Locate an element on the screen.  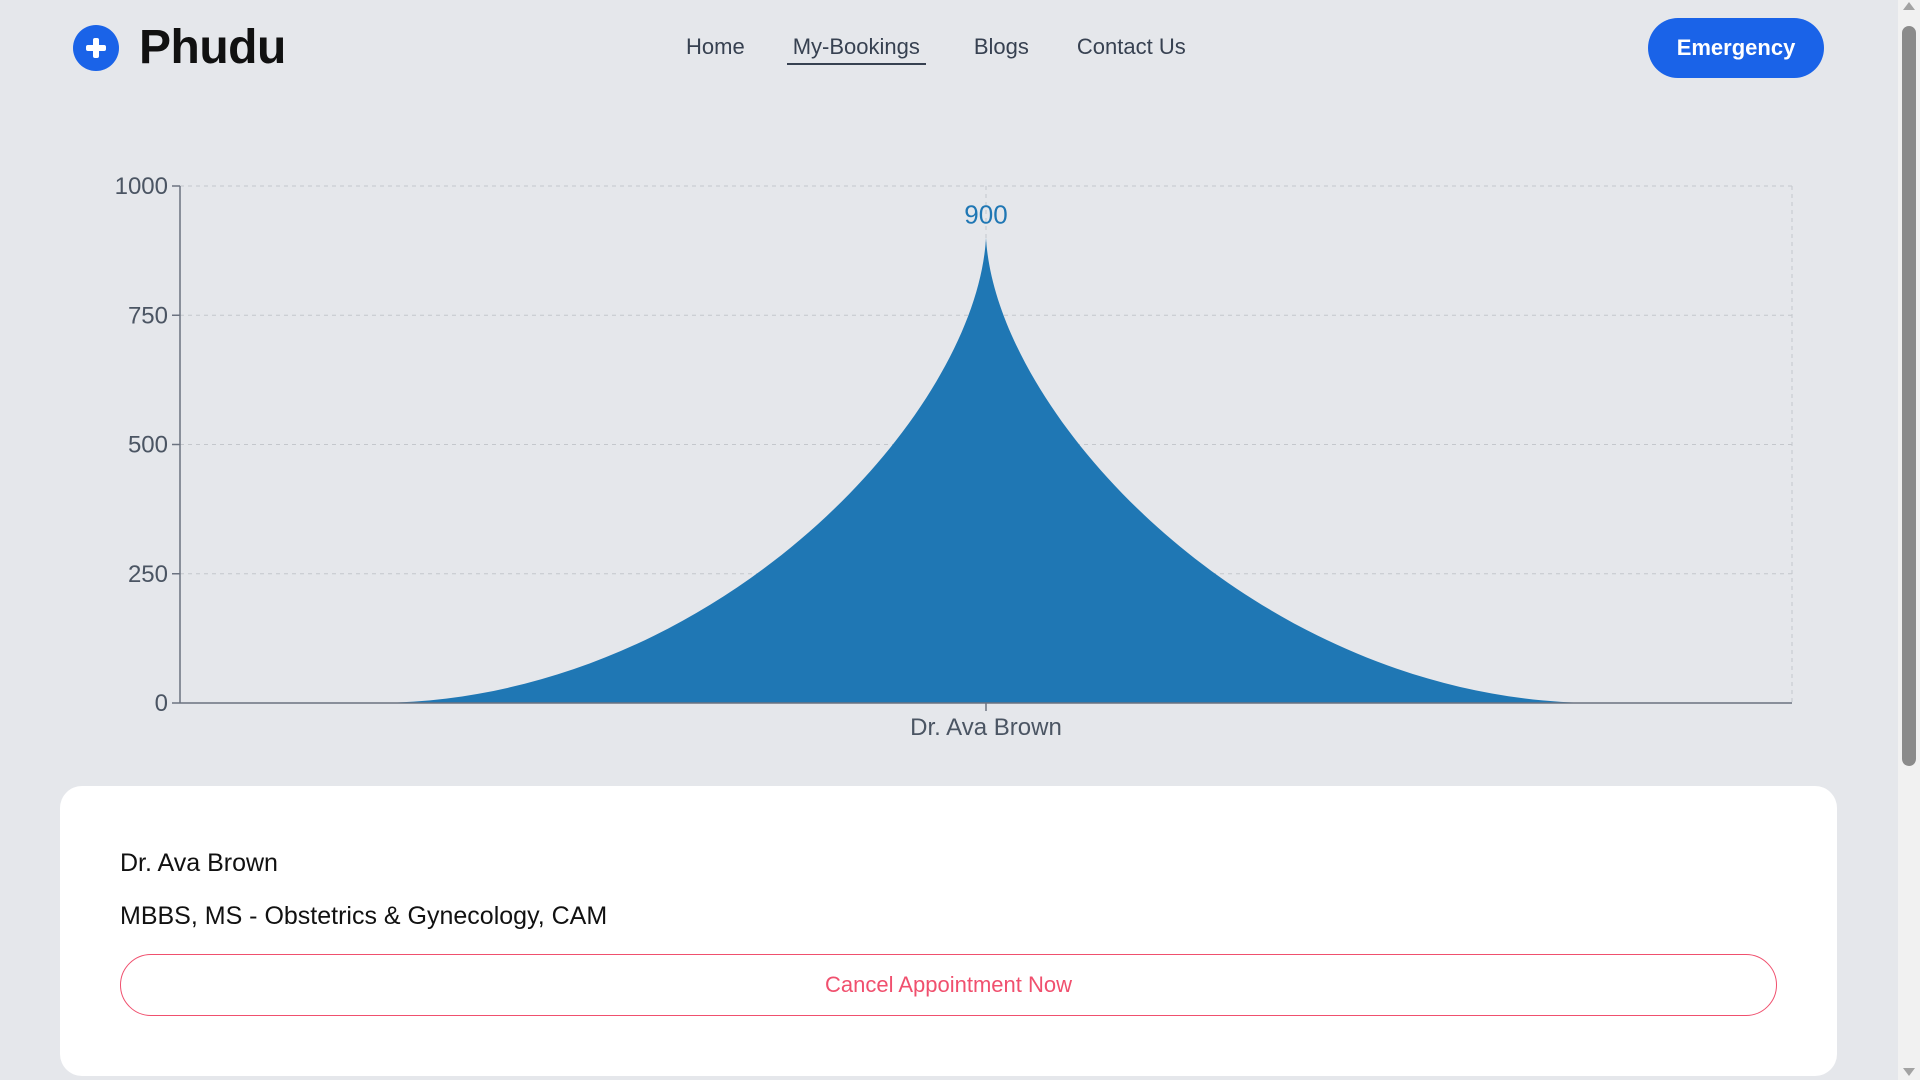
brand-name: Phudu is located at coordinates (212, 47).